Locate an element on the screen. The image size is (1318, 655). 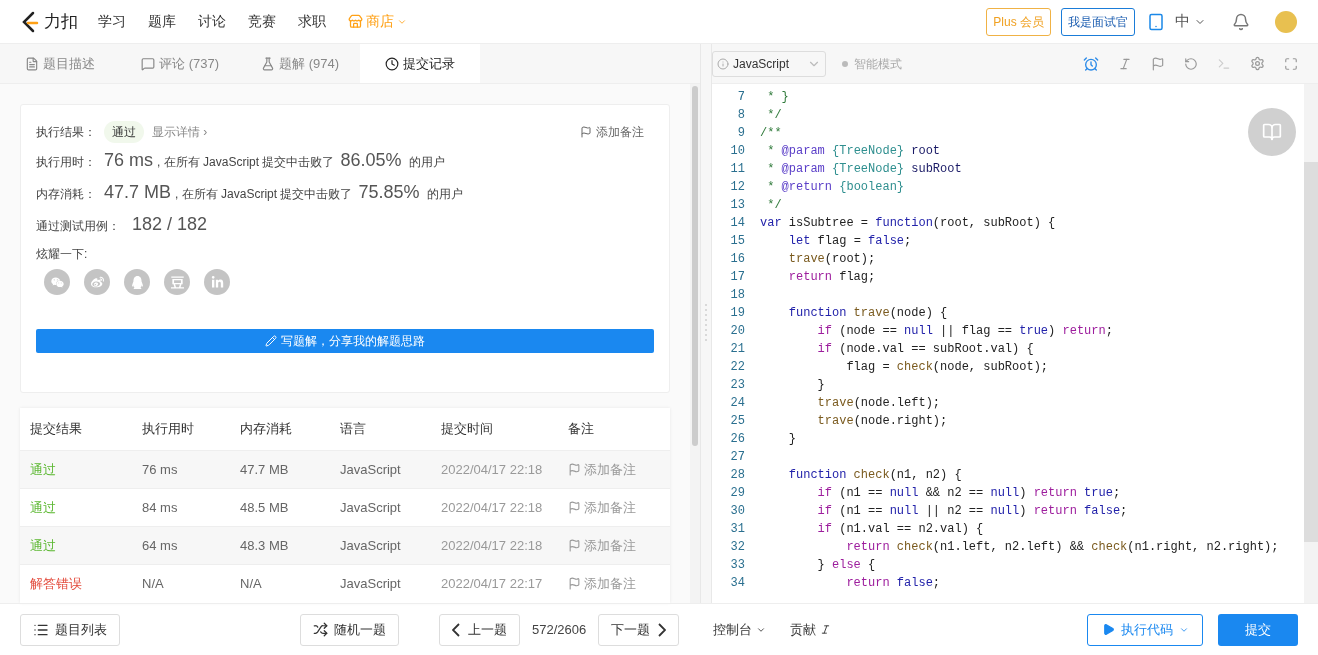
column-header: 内存消耗 is located at coordinates (266, 429).